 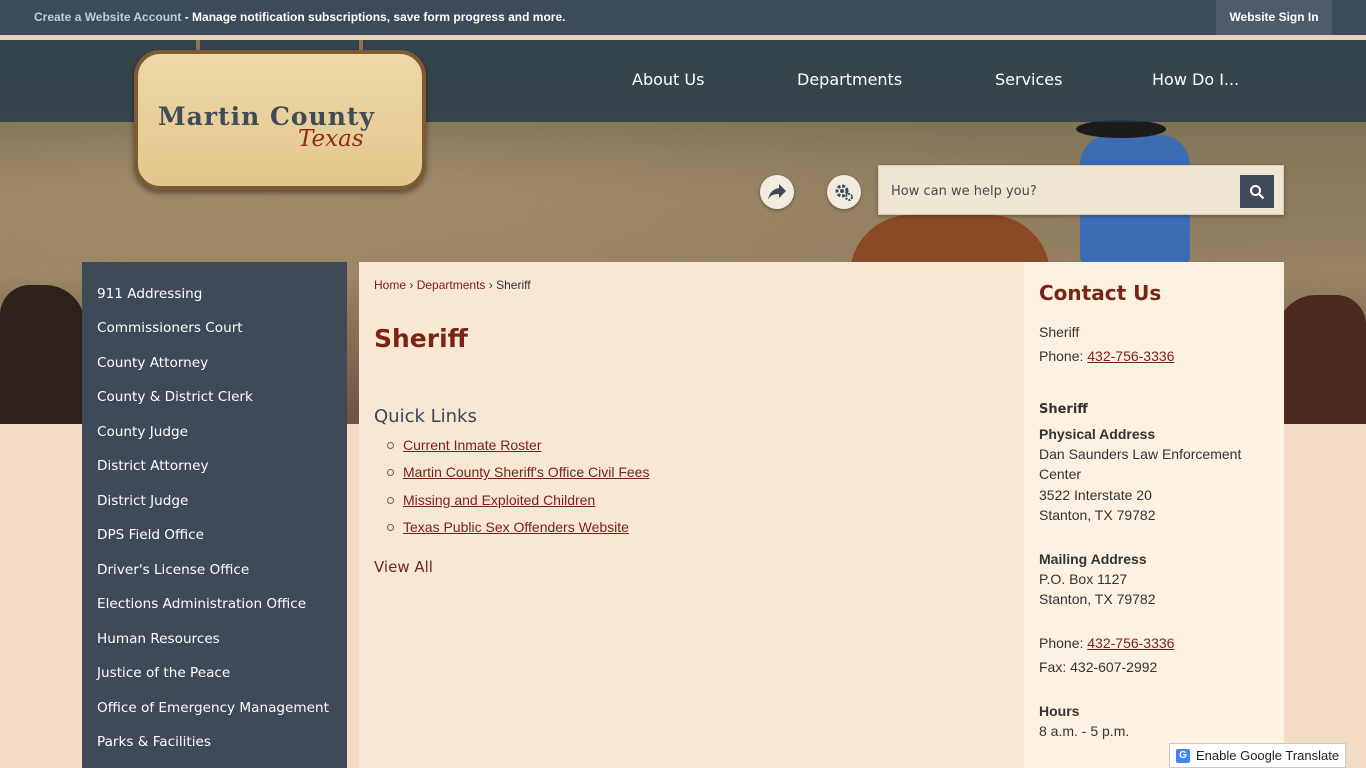 I want to click on list-item: Missing and Exploited Children, so click(x=518, y=505).